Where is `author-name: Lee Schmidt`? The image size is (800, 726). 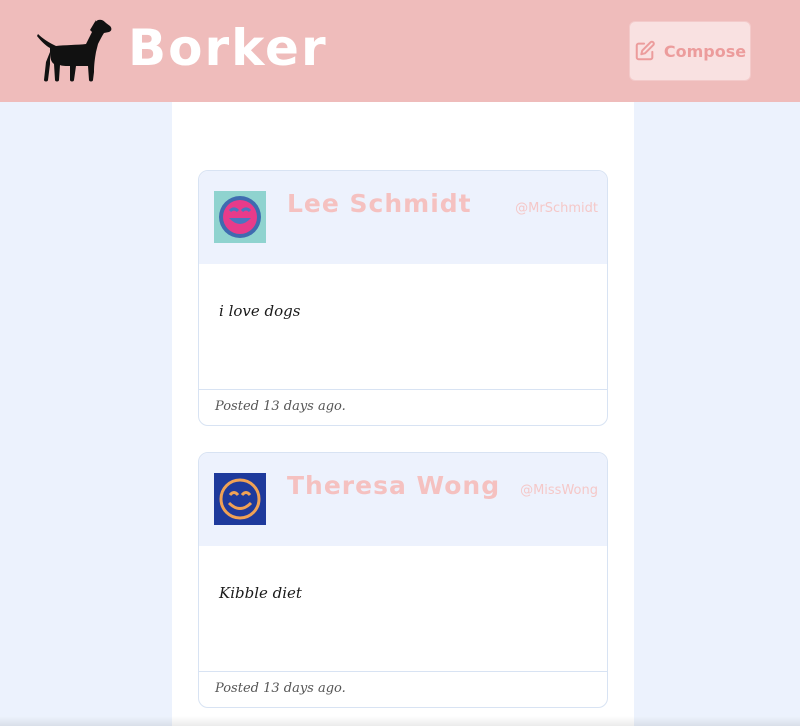 author-name: Lee Schmidt is located at coordinates (379, 203).